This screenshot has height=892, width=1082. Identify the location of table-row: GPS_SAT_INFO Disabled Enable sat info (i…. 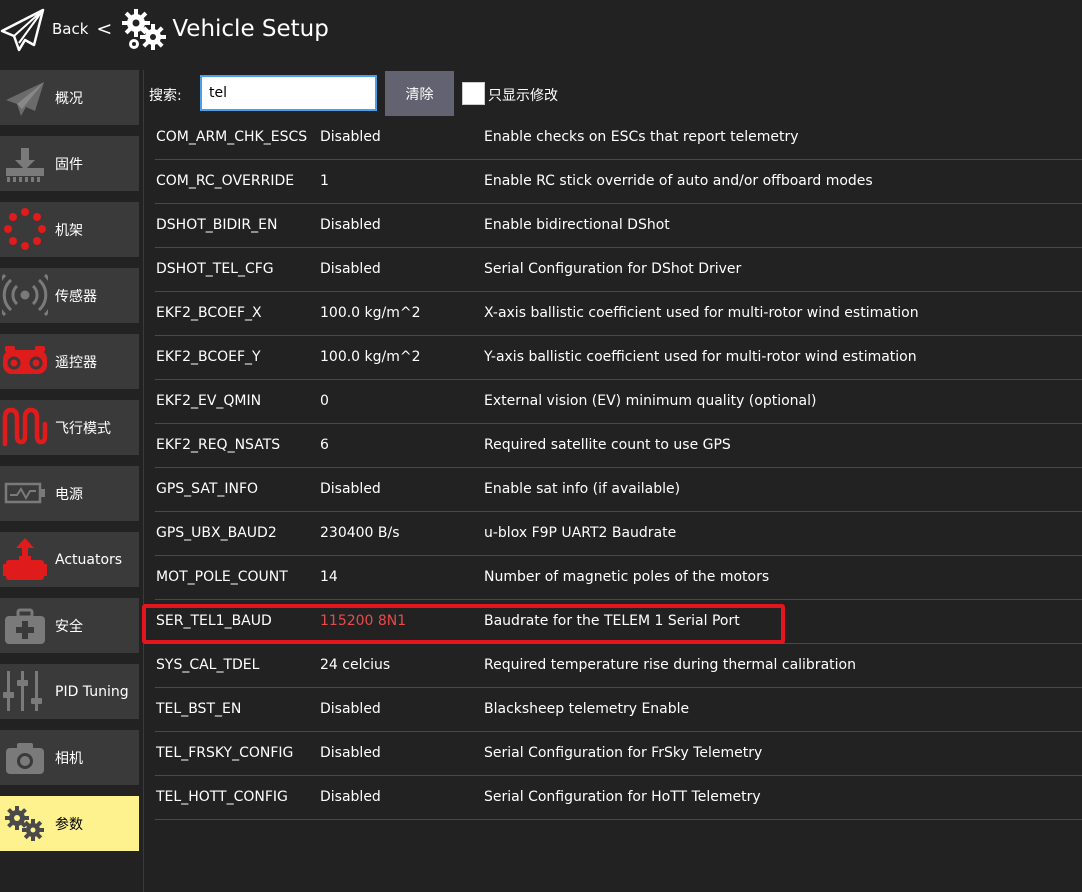
(618, 490).